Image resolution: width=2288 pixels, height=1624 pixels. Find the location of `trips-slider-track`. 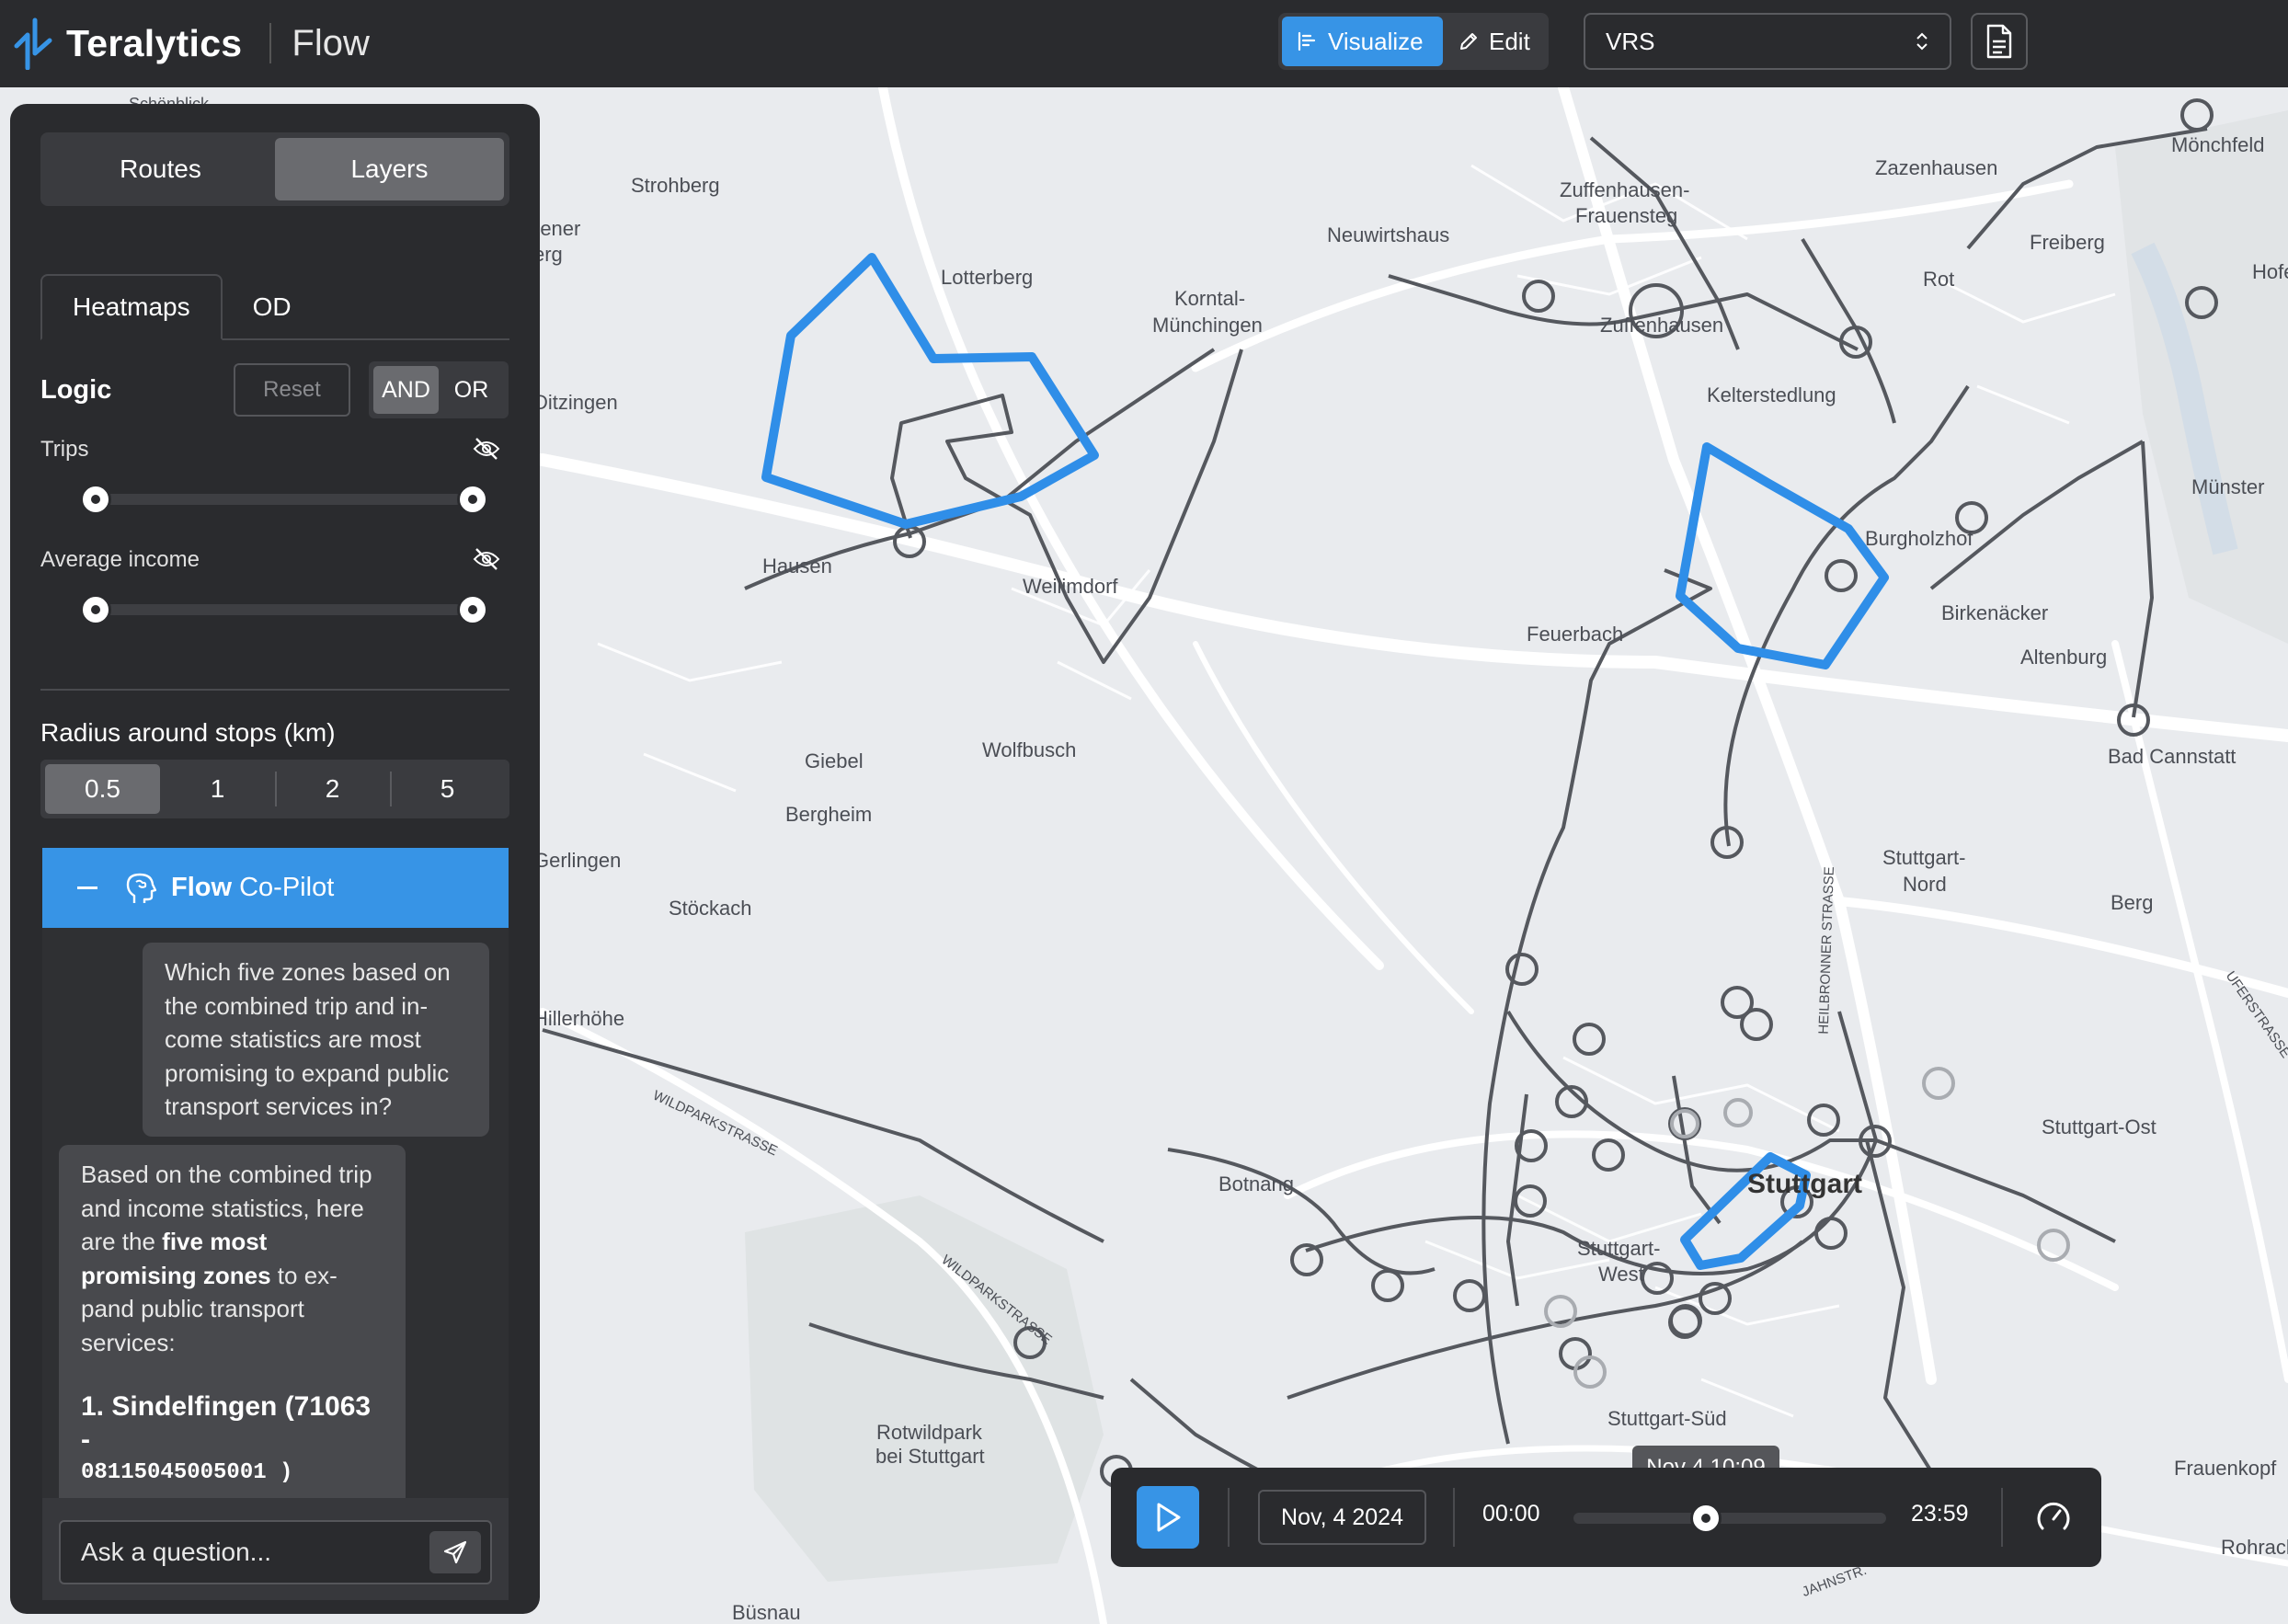

trips-slider-track is located at coordinates (273, 500).